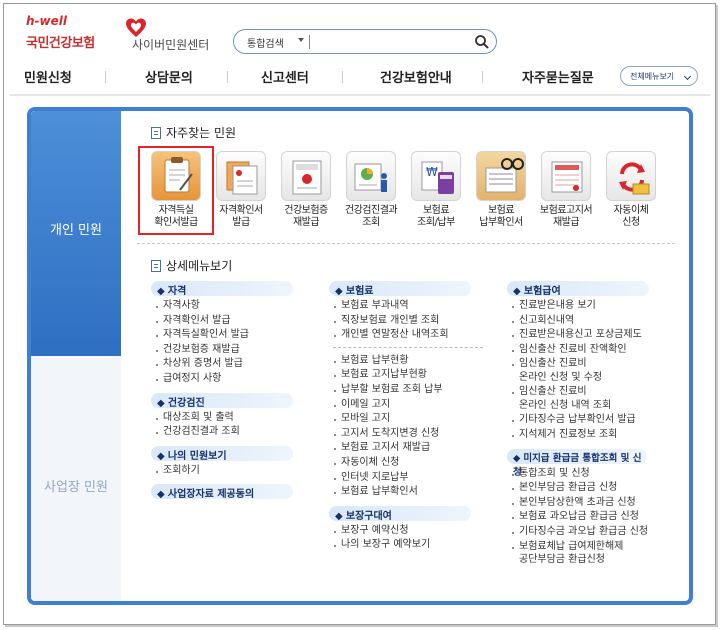 This screenshot has width=720, height=630. I want to click on menu-link: 자격득실확인서 발급, so click(222, 335).